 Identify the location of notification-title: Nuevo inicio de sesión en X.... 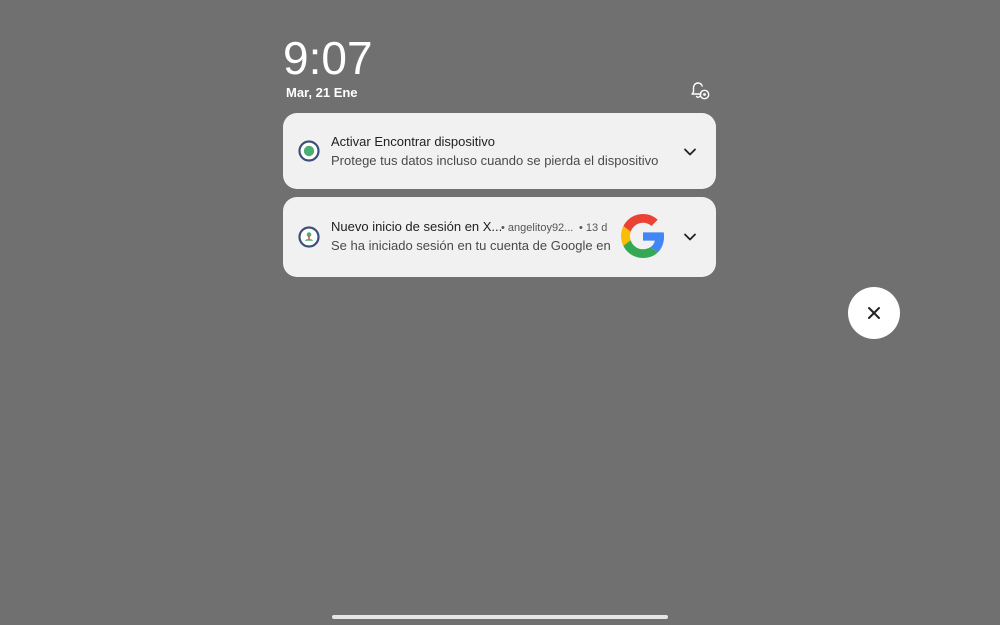
(417, 226).